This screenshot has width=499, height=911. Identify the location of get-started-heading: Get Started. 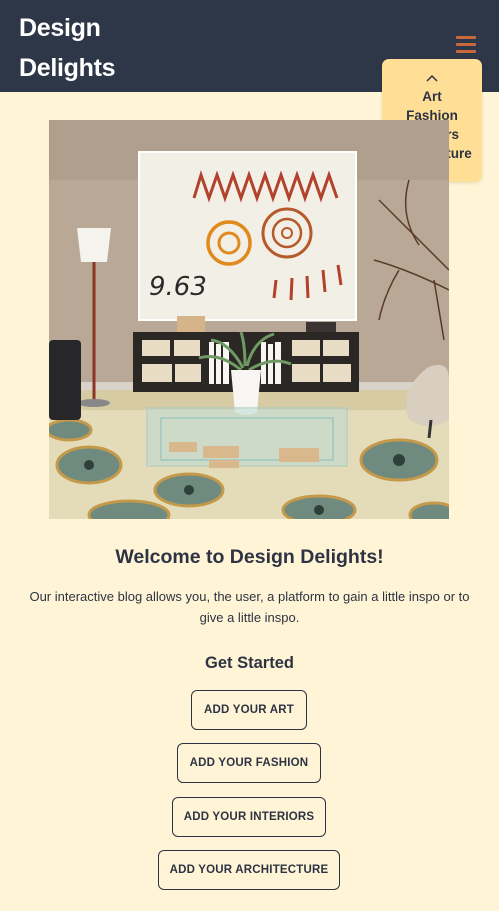
(249, 663).